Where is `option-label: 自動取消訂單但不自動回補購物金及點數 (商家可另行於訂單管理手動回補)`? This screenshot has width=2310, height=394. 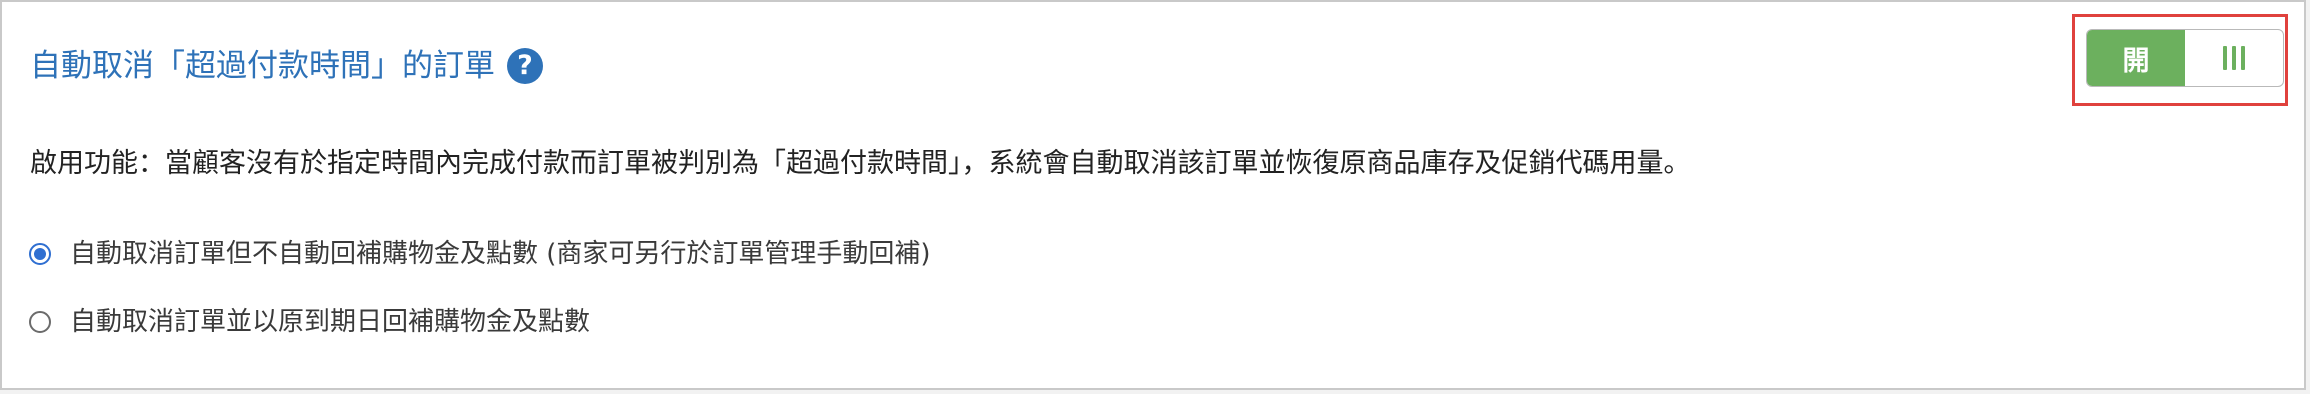
option-label: 自動取消訂單但不自動回補購物金及點數 (商家可另行於訂單管理手動回補) is located at coordinates (500, 254).